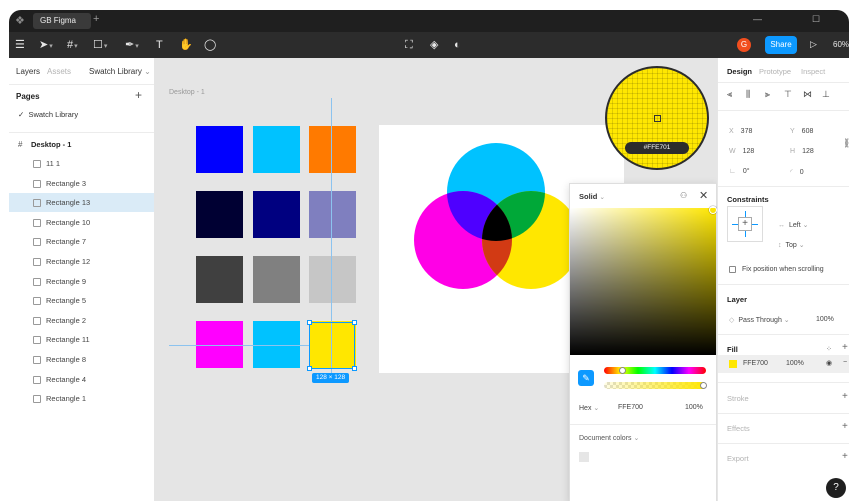 The width and height of the screenshot is (849, 501). I want to click on blend-mode-dropdown: ◇ Pass Through ⌄, so click(759, 320).